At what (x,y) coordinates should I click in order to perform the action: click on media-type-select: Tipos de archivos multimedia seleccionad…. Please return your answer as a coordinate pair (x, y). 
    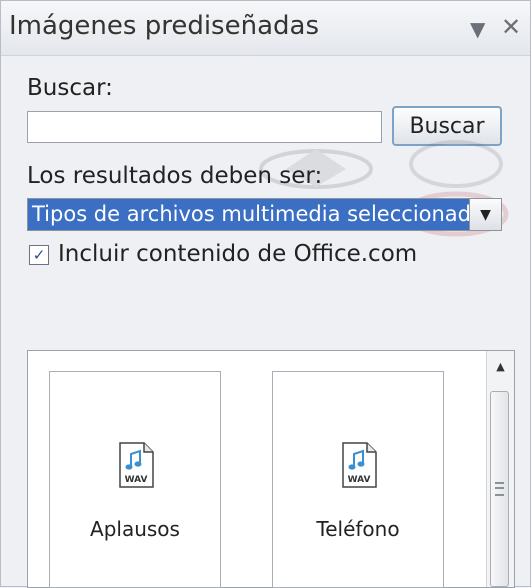
    Looking at the image, I should click on (264, 214).